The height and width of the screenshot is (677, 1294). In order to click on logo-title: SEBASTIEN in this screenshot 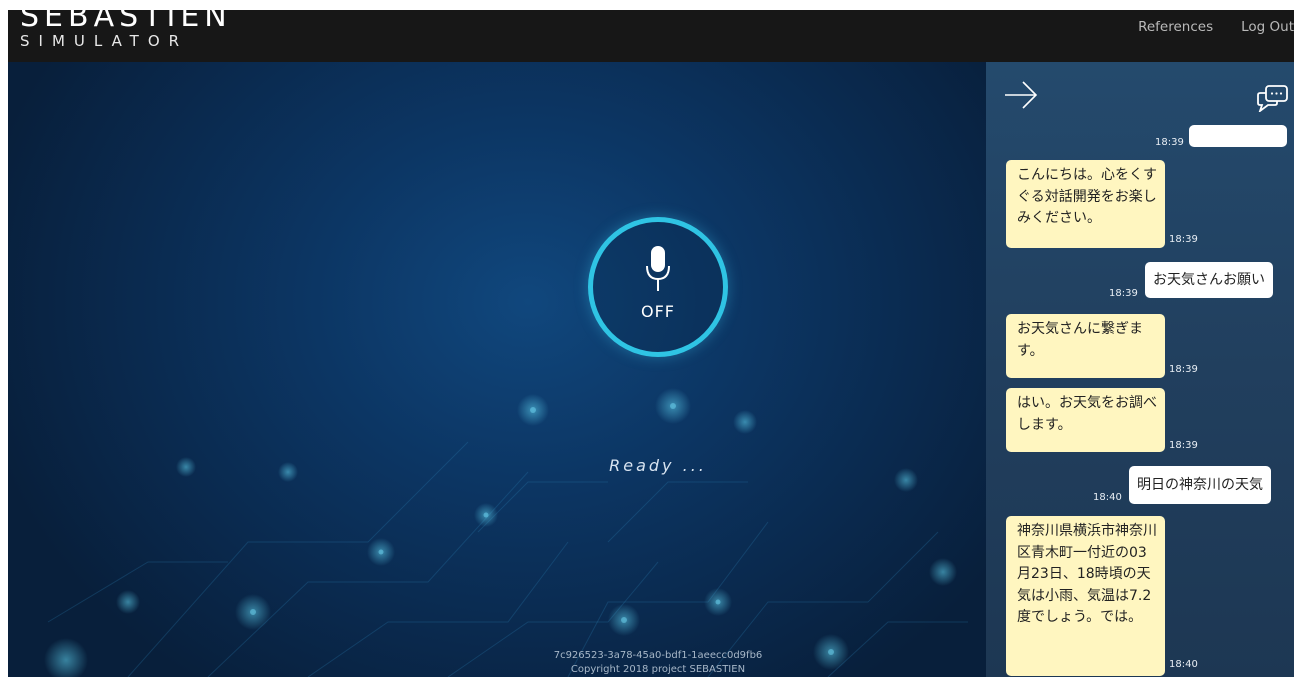, I will do `click(126, 22)`.